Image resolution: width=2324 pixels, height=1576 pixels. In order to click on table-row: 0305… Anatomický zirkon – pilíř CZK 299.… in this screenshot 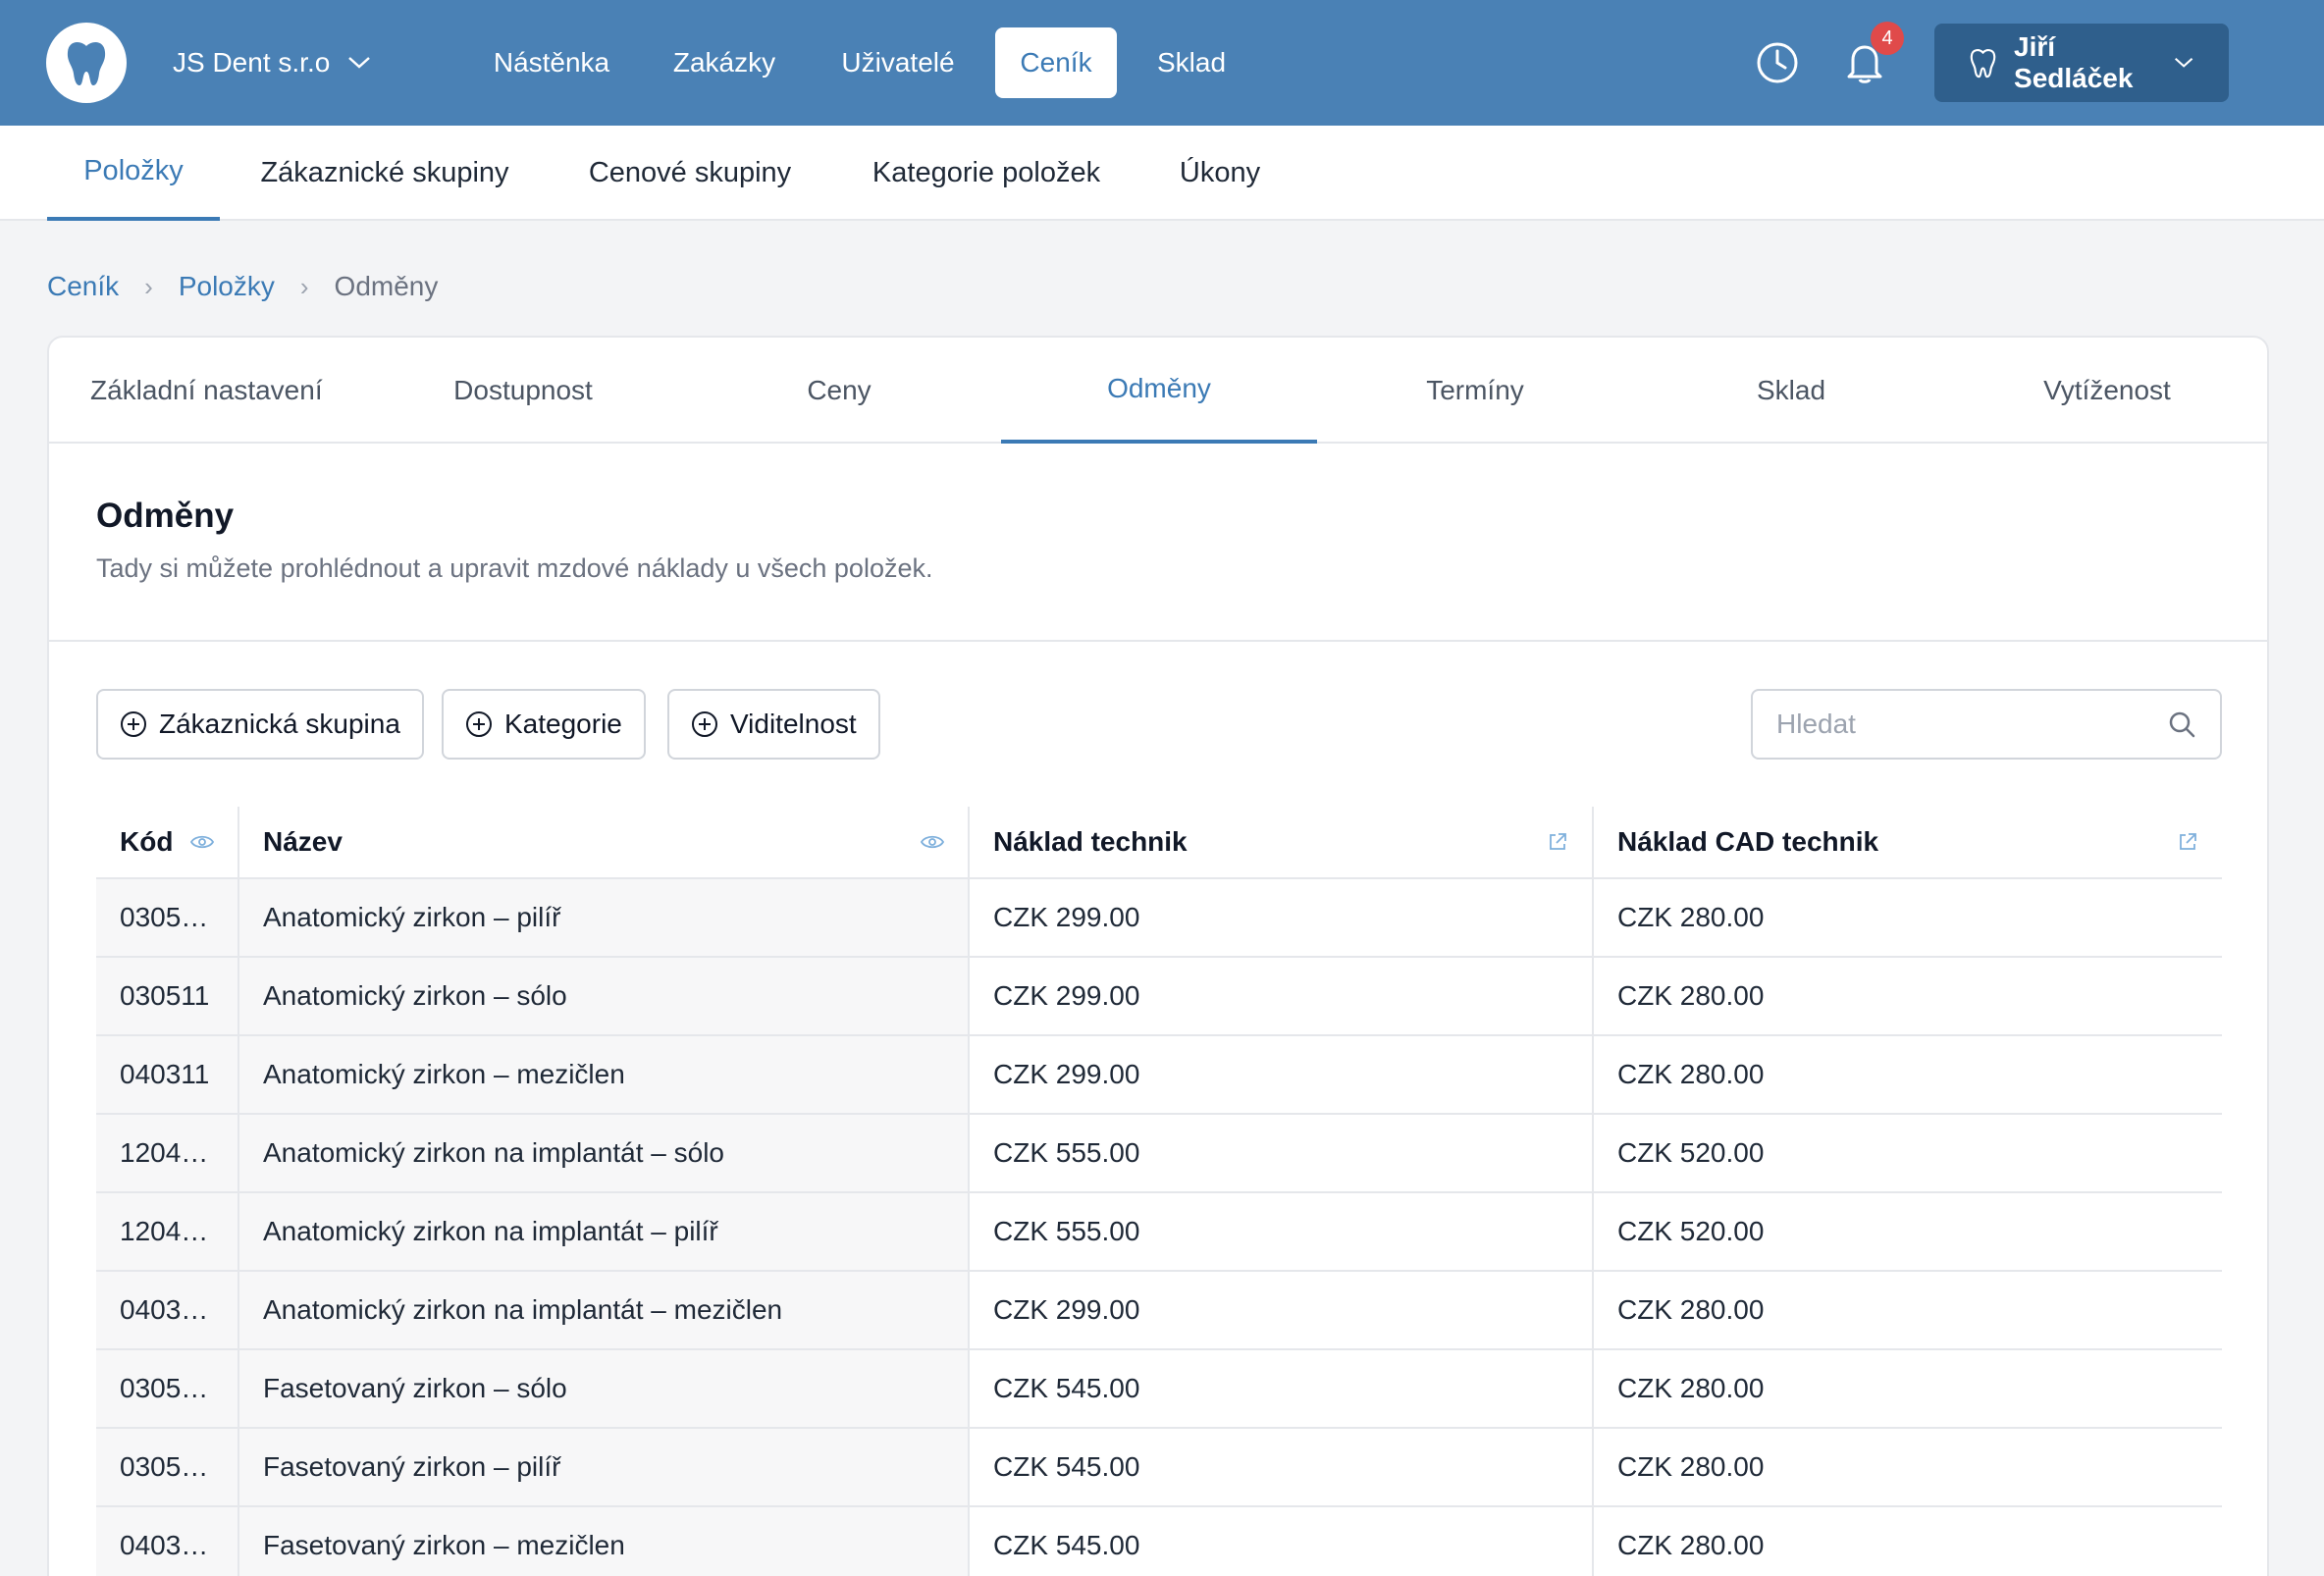, I will do `click(1159, 918)`.